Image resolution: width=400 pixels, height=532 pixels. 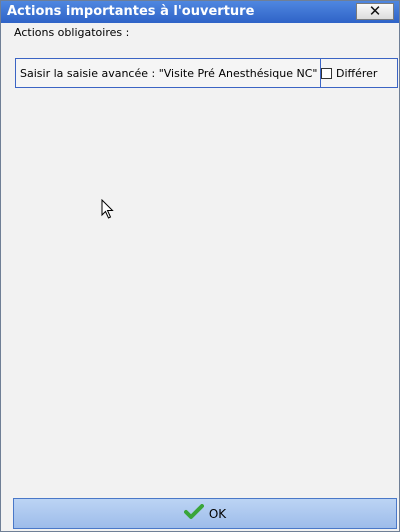 I want to click on defer-label: Différer, so click(x=357, y=73).